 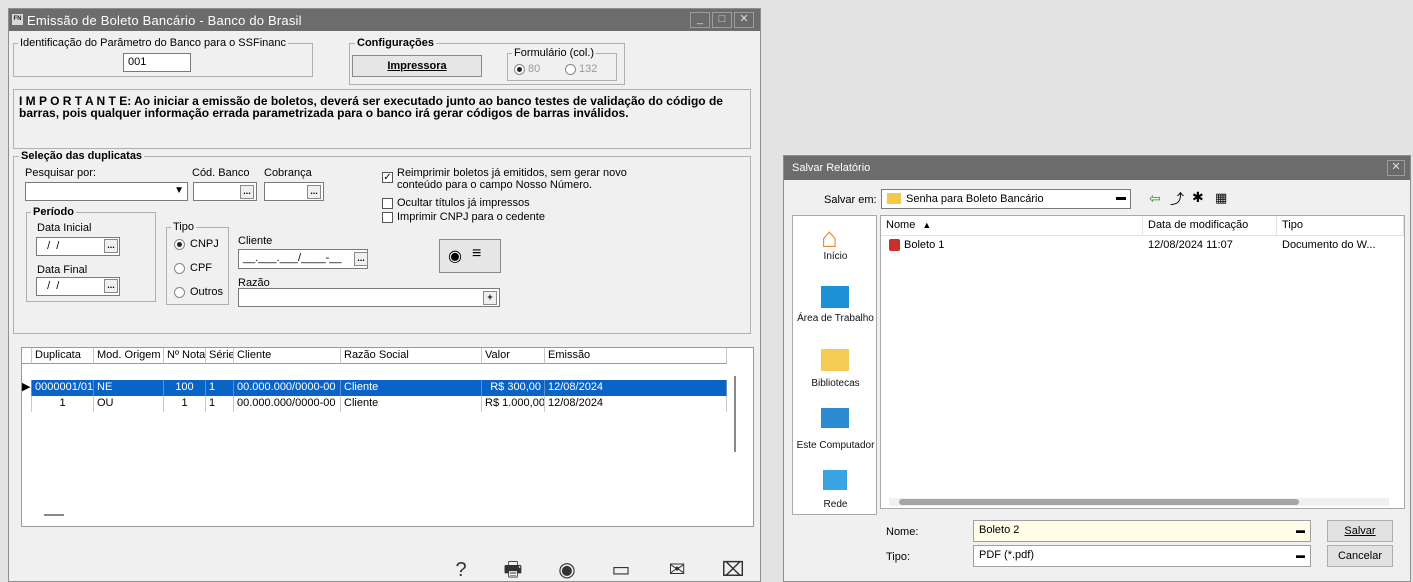 I want to click on email-button: ✉, so click(x=677, y=570).